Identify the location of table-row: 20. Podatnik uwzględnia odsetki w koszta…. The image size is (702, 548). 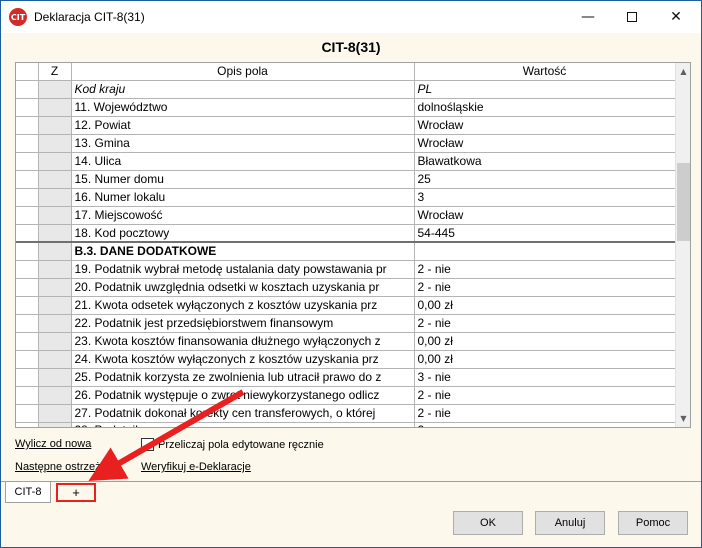
(346, 287).